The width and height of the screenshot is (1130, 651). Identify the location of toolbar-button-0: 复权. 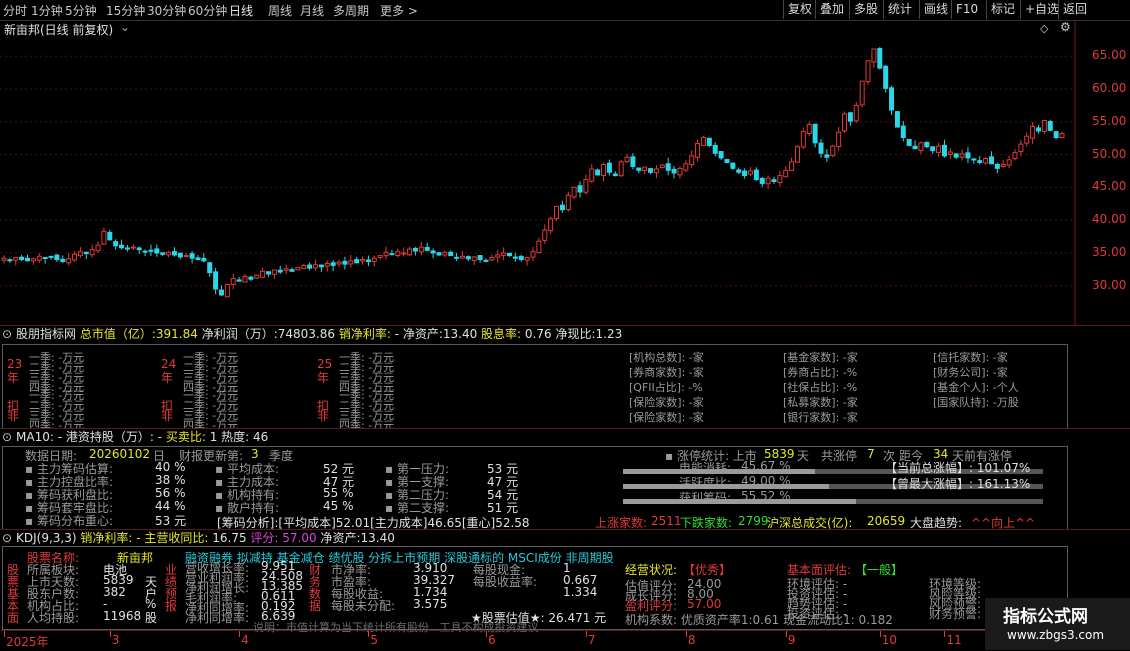
(799, 9).